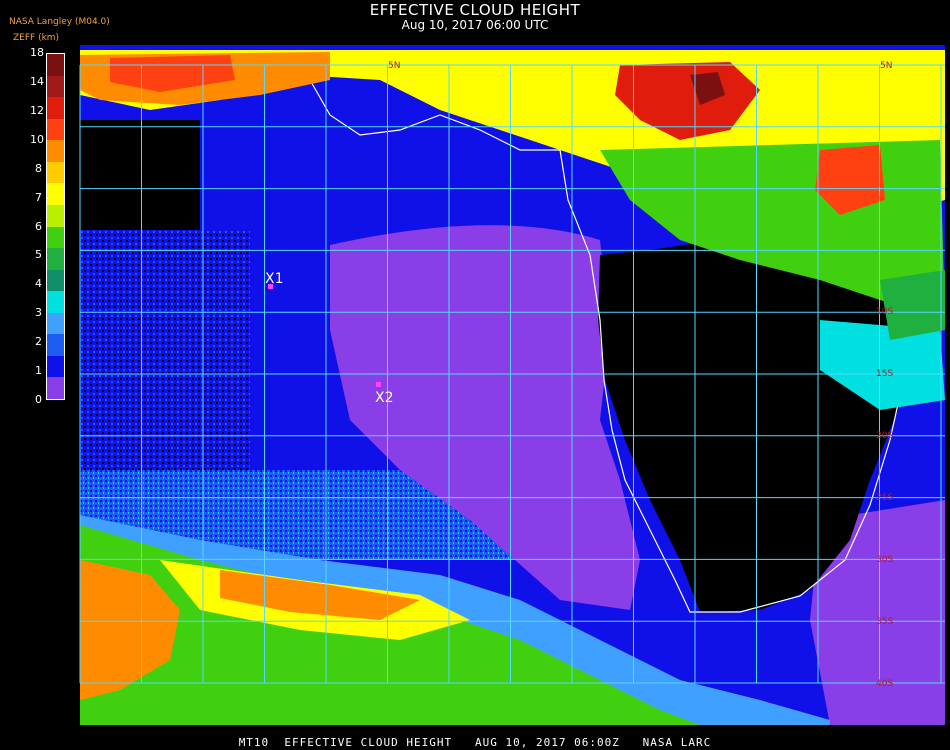 This screenshot has height=750, width=950. What do you see at coordinates (38, 197) in the screenshot?
I see `scale-tick-label: 7` at bounding box center [38, 197].